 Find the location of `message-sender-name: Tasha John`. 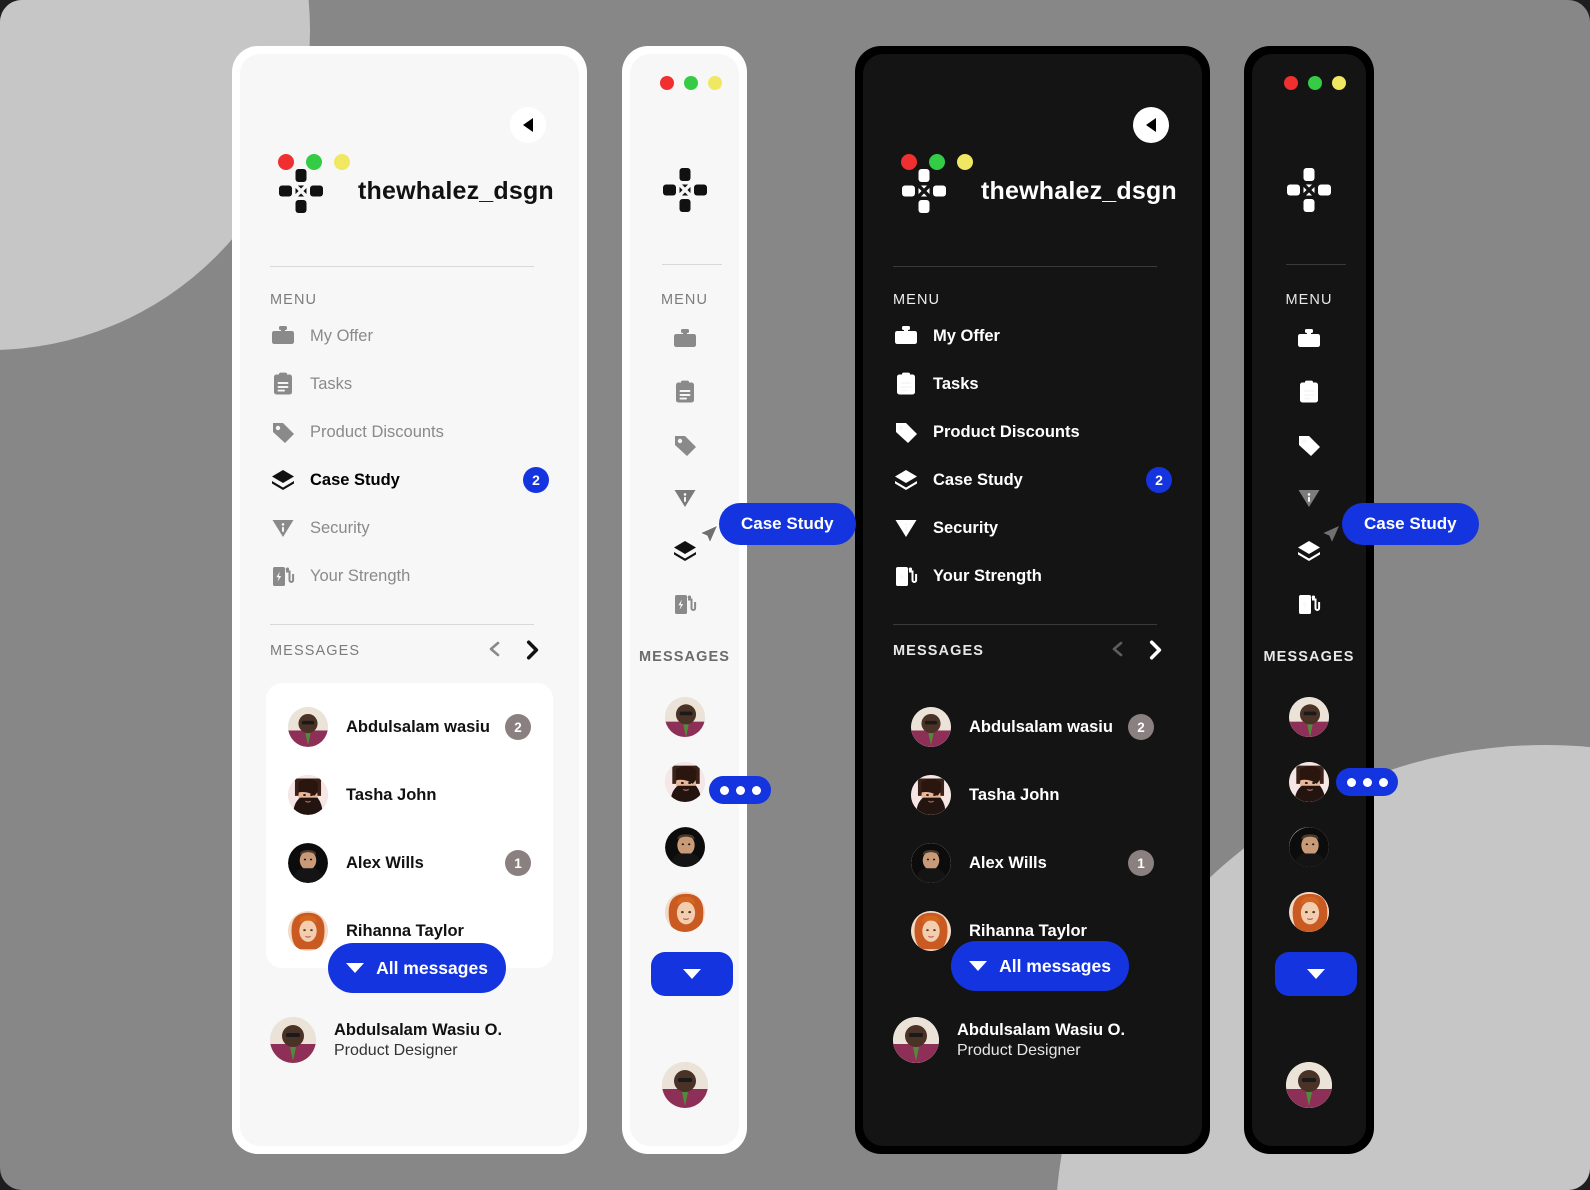

message-sender-name: Tasha John is located at coordinates (1014, 794).